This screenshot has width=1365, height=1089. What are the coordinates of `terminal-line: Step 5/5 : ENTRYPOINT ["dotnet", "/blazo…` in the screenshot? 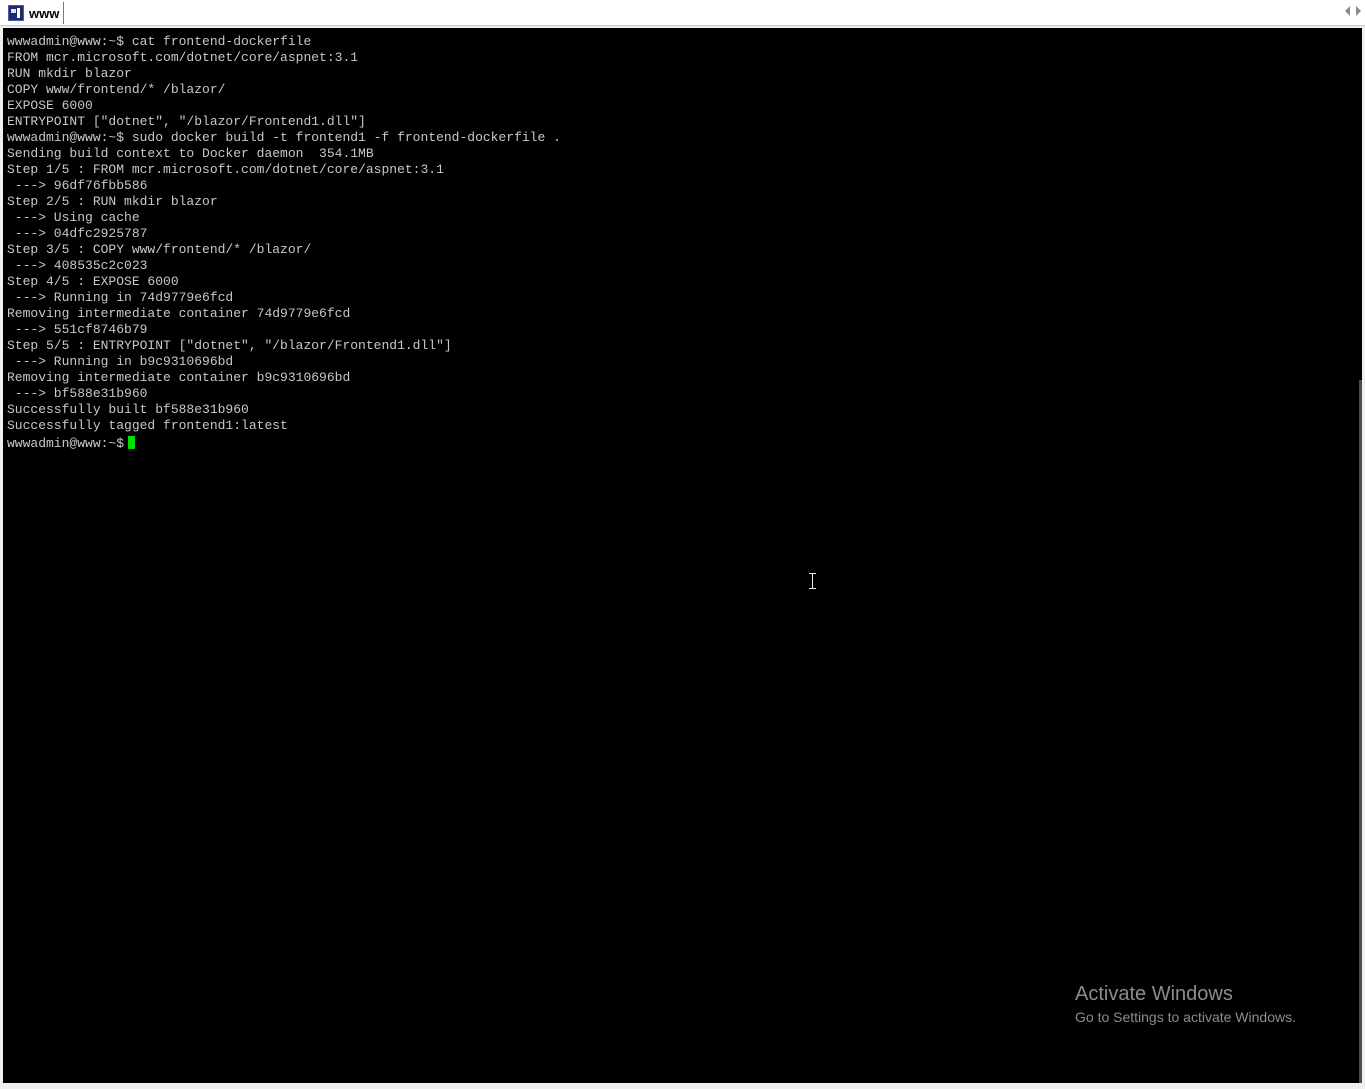 It's located at (229, 345).